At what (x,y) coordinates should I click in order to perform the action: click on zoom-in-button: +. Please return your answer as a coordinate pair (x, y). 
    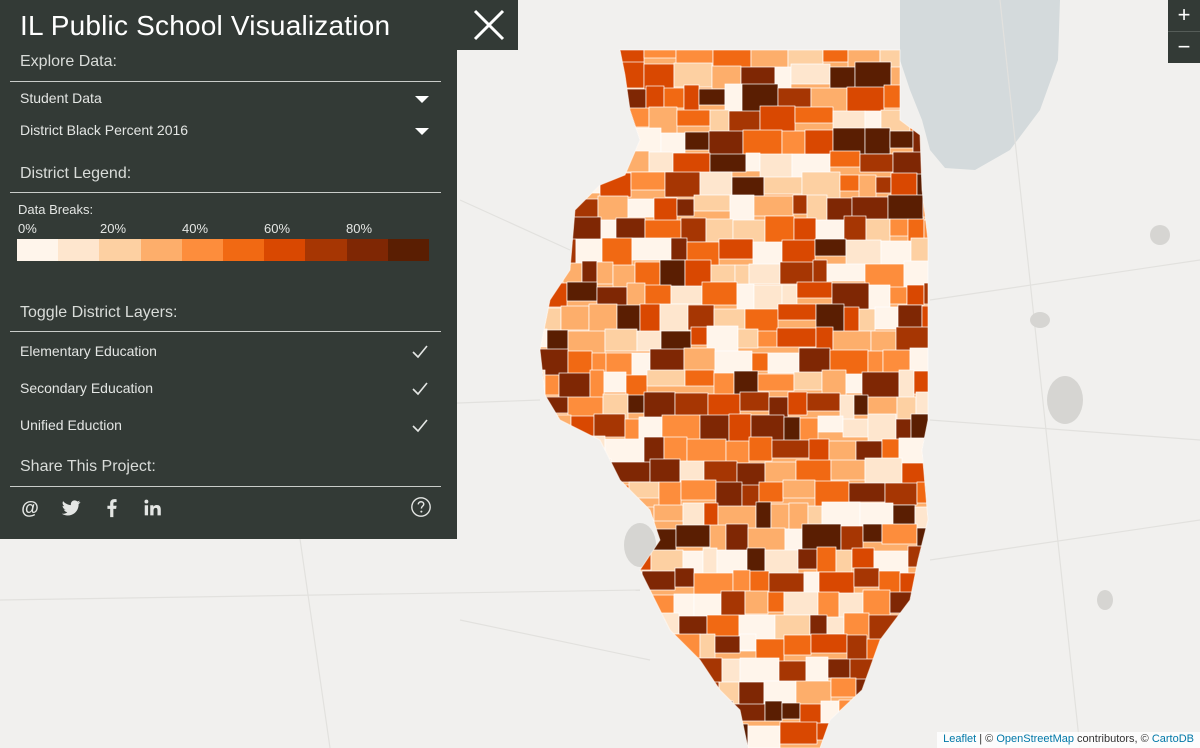
    Looking at the image, I should click on (1184, 15).